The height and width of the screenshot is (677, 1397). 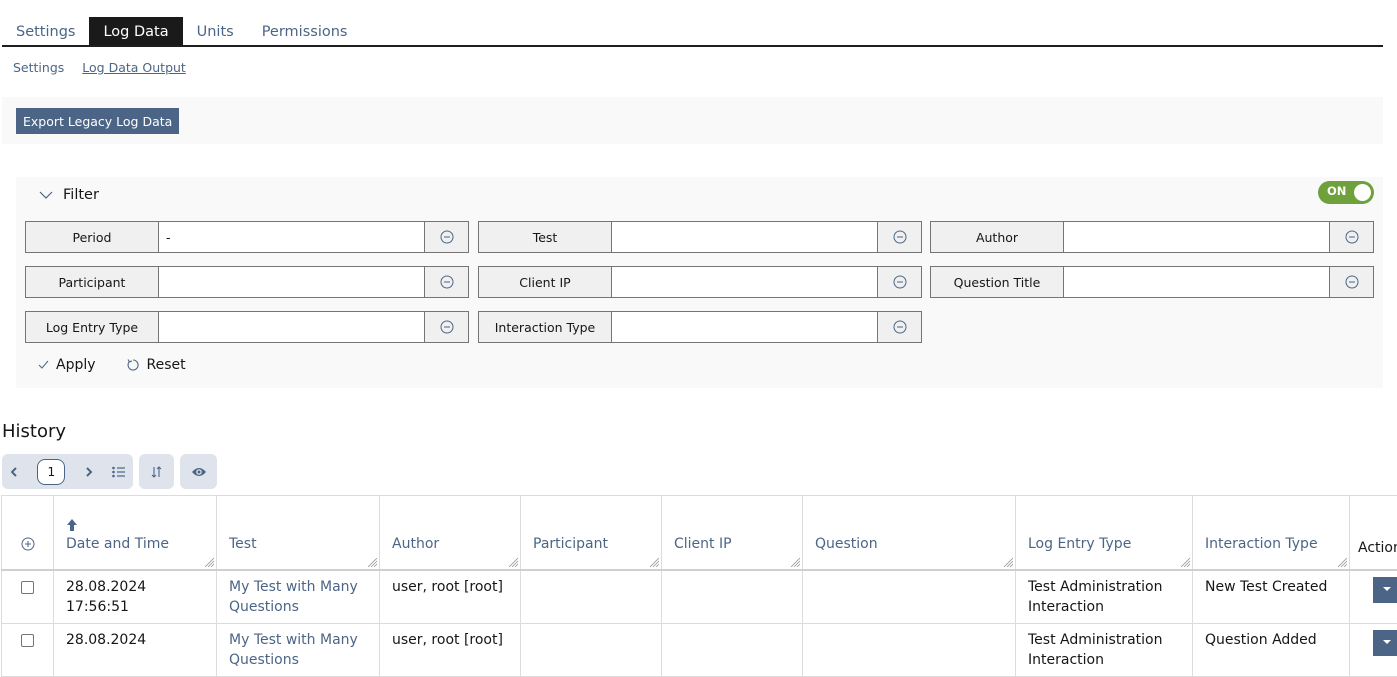 I want to click on column-label: Question, so click(x=846, y=544).